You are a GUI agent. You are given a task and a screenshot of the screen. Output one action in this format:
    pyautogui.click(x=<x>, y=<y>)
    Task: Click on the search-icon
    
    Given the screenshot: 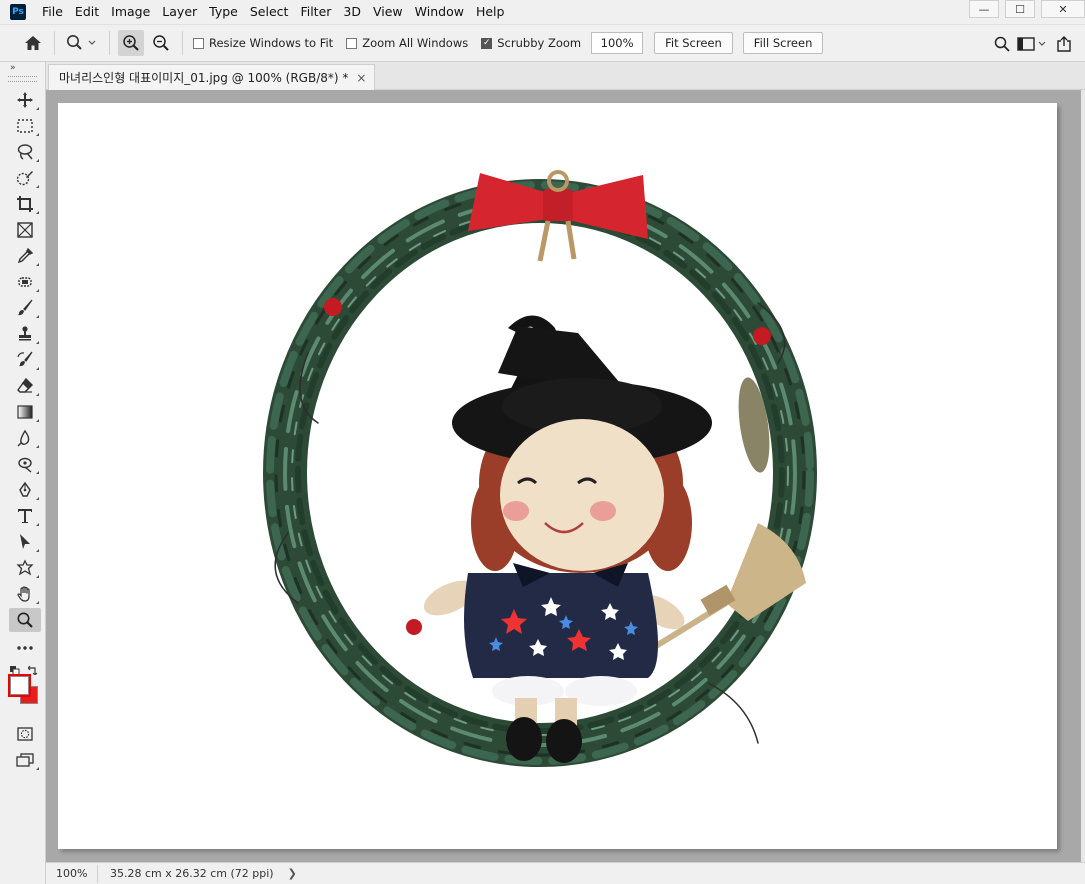 What is the action you would take?
    pyautogui.click(x=1002, y=44)
    